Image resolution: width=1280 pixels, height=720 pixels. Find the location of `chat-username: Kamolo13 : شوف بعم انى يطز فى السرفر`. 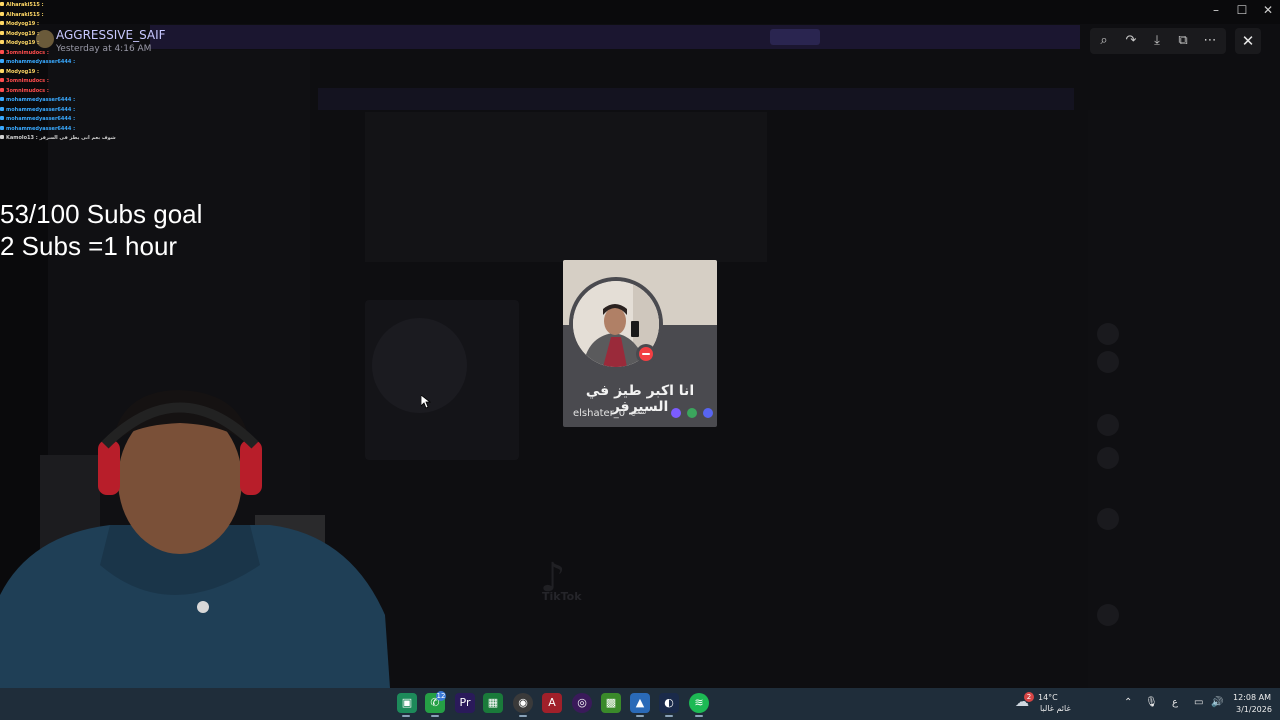

chat-username: Kamolo13 : شوف بعم انى يطز فى السرفر is located at coordinates (61, 138).